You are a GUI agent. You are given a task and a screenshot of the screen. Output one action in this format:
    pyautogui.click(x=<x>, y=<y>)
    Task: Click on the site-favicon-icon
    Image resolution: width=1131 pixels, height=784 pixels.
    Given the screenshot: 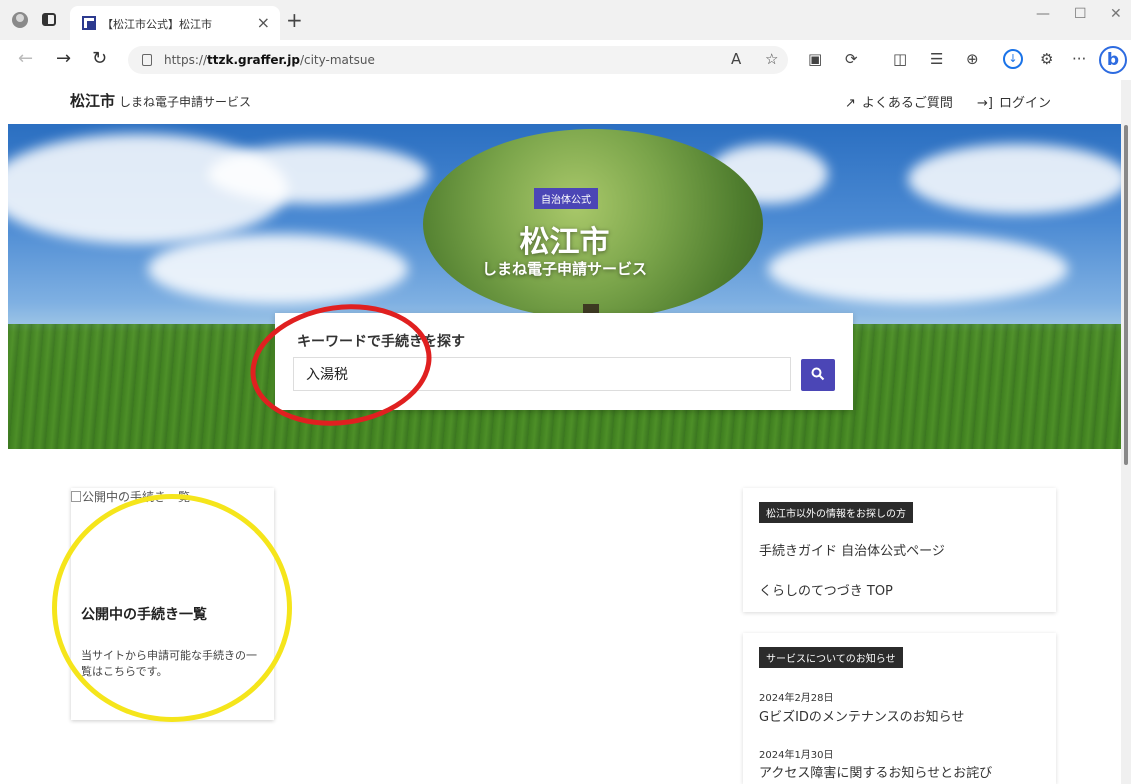 What is the action you would take?
    pyautogui.click(x=89, y=23)
    